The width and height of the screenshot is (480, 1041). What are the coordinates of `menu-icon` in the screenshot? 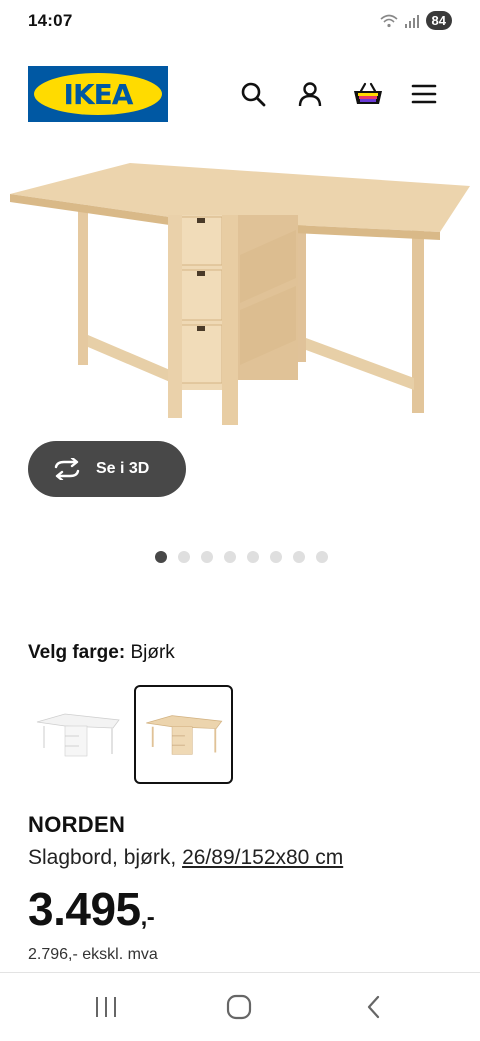 It's located at (424, 94).